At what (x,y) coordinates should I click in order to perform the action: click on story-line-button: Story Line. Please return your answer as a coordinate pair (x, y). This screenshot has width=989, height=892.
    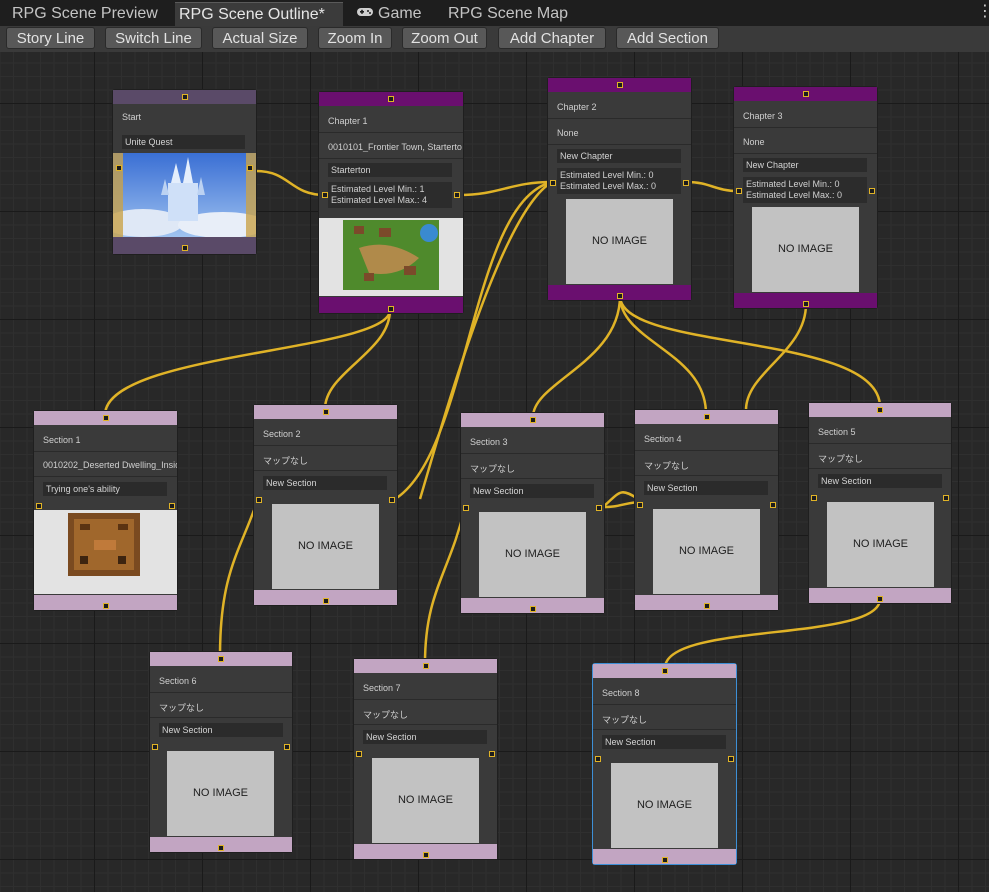
    Looking at the image, I should click on (50, 38).